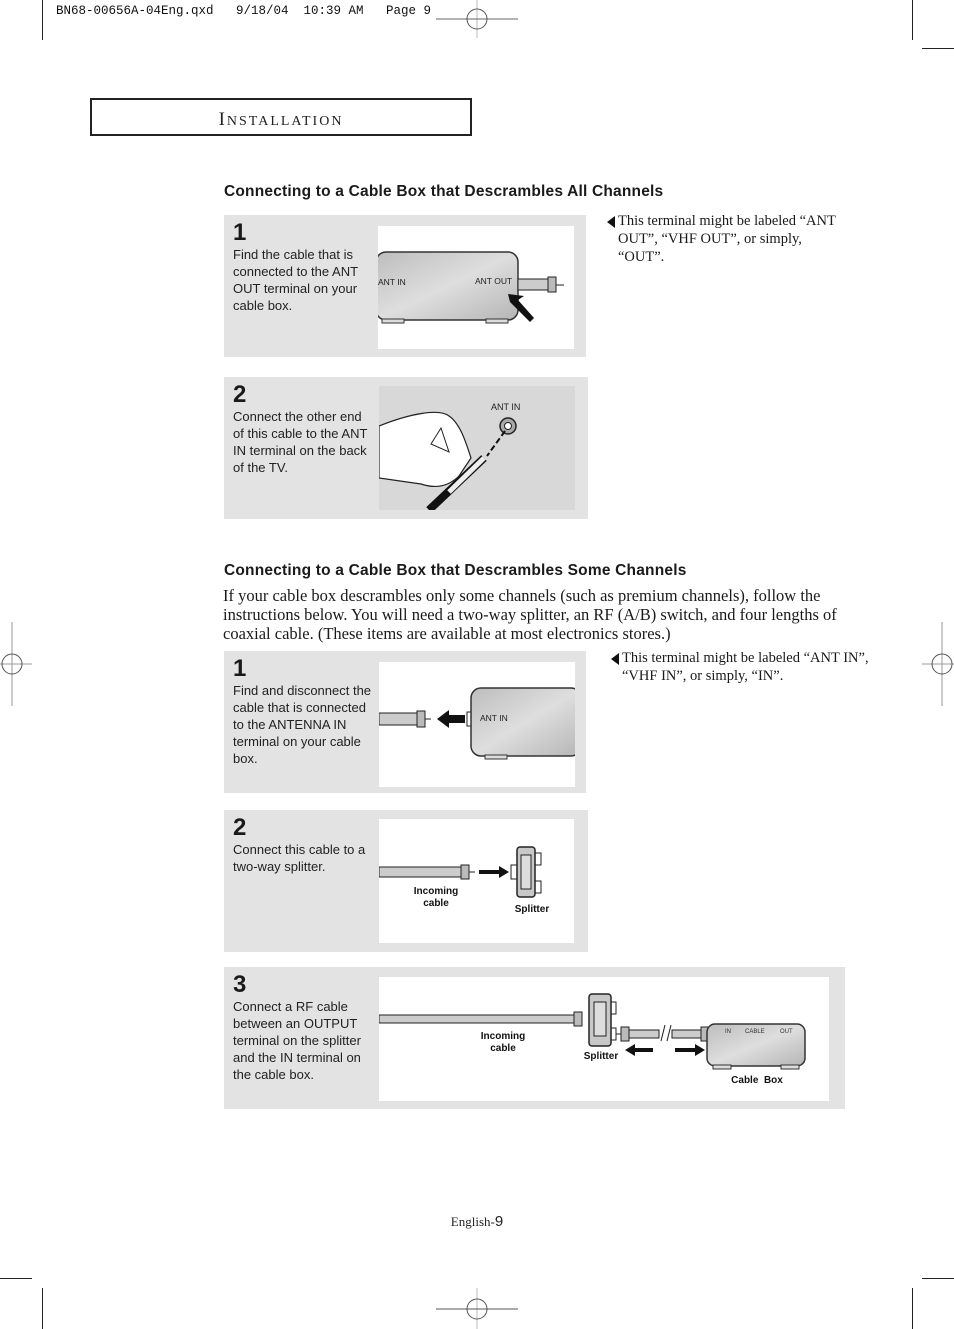 The width and height of the screenshot is (954, 1329). Describe the element at coordinates (425, 449) in the screenshot. I see `hand-shape` at that location.